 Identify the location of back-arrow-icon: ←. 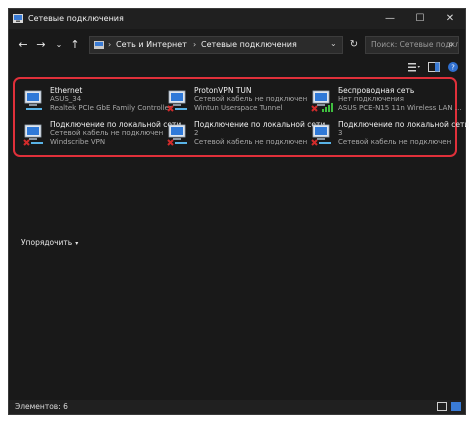
(23, 45).